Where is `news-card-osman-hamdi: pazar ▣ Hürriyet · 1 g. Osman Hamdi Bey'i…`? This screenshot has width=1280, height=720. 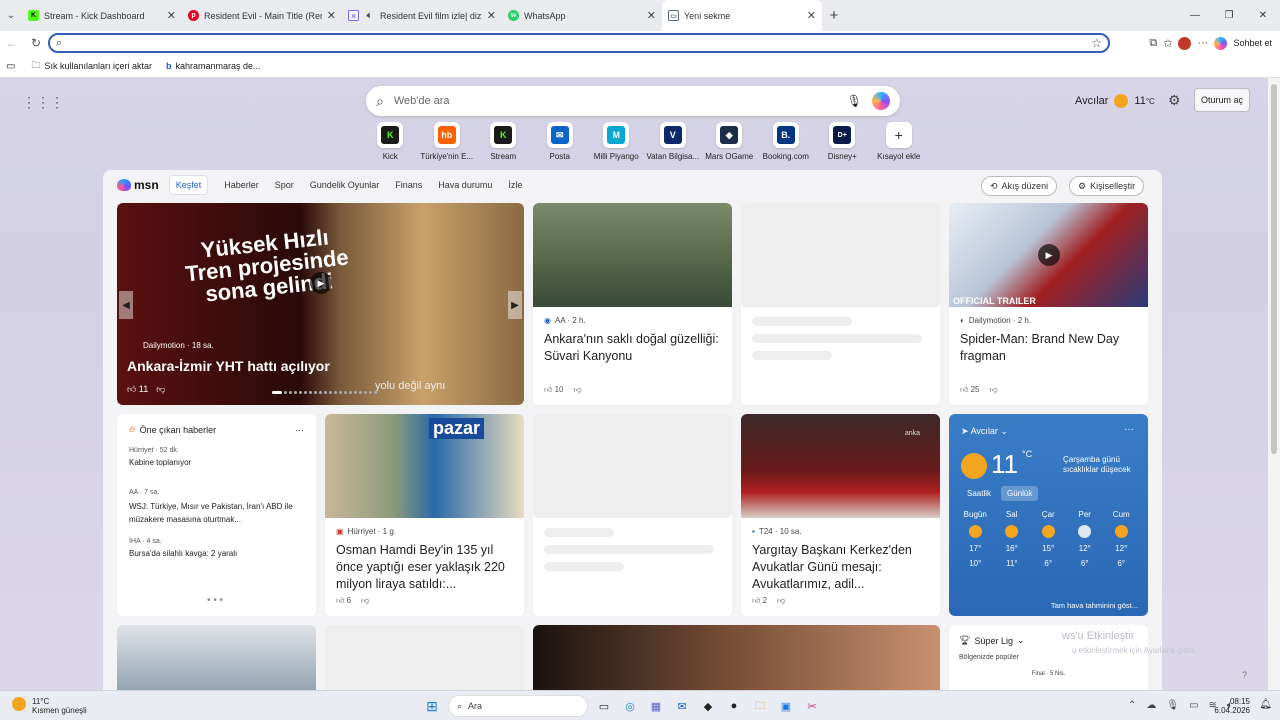 news-card-osman-hamdi: pazar ▣ Hürriyet · 1 g. Osman Hamdi Bey'i… is located at coordinates (424, 515).